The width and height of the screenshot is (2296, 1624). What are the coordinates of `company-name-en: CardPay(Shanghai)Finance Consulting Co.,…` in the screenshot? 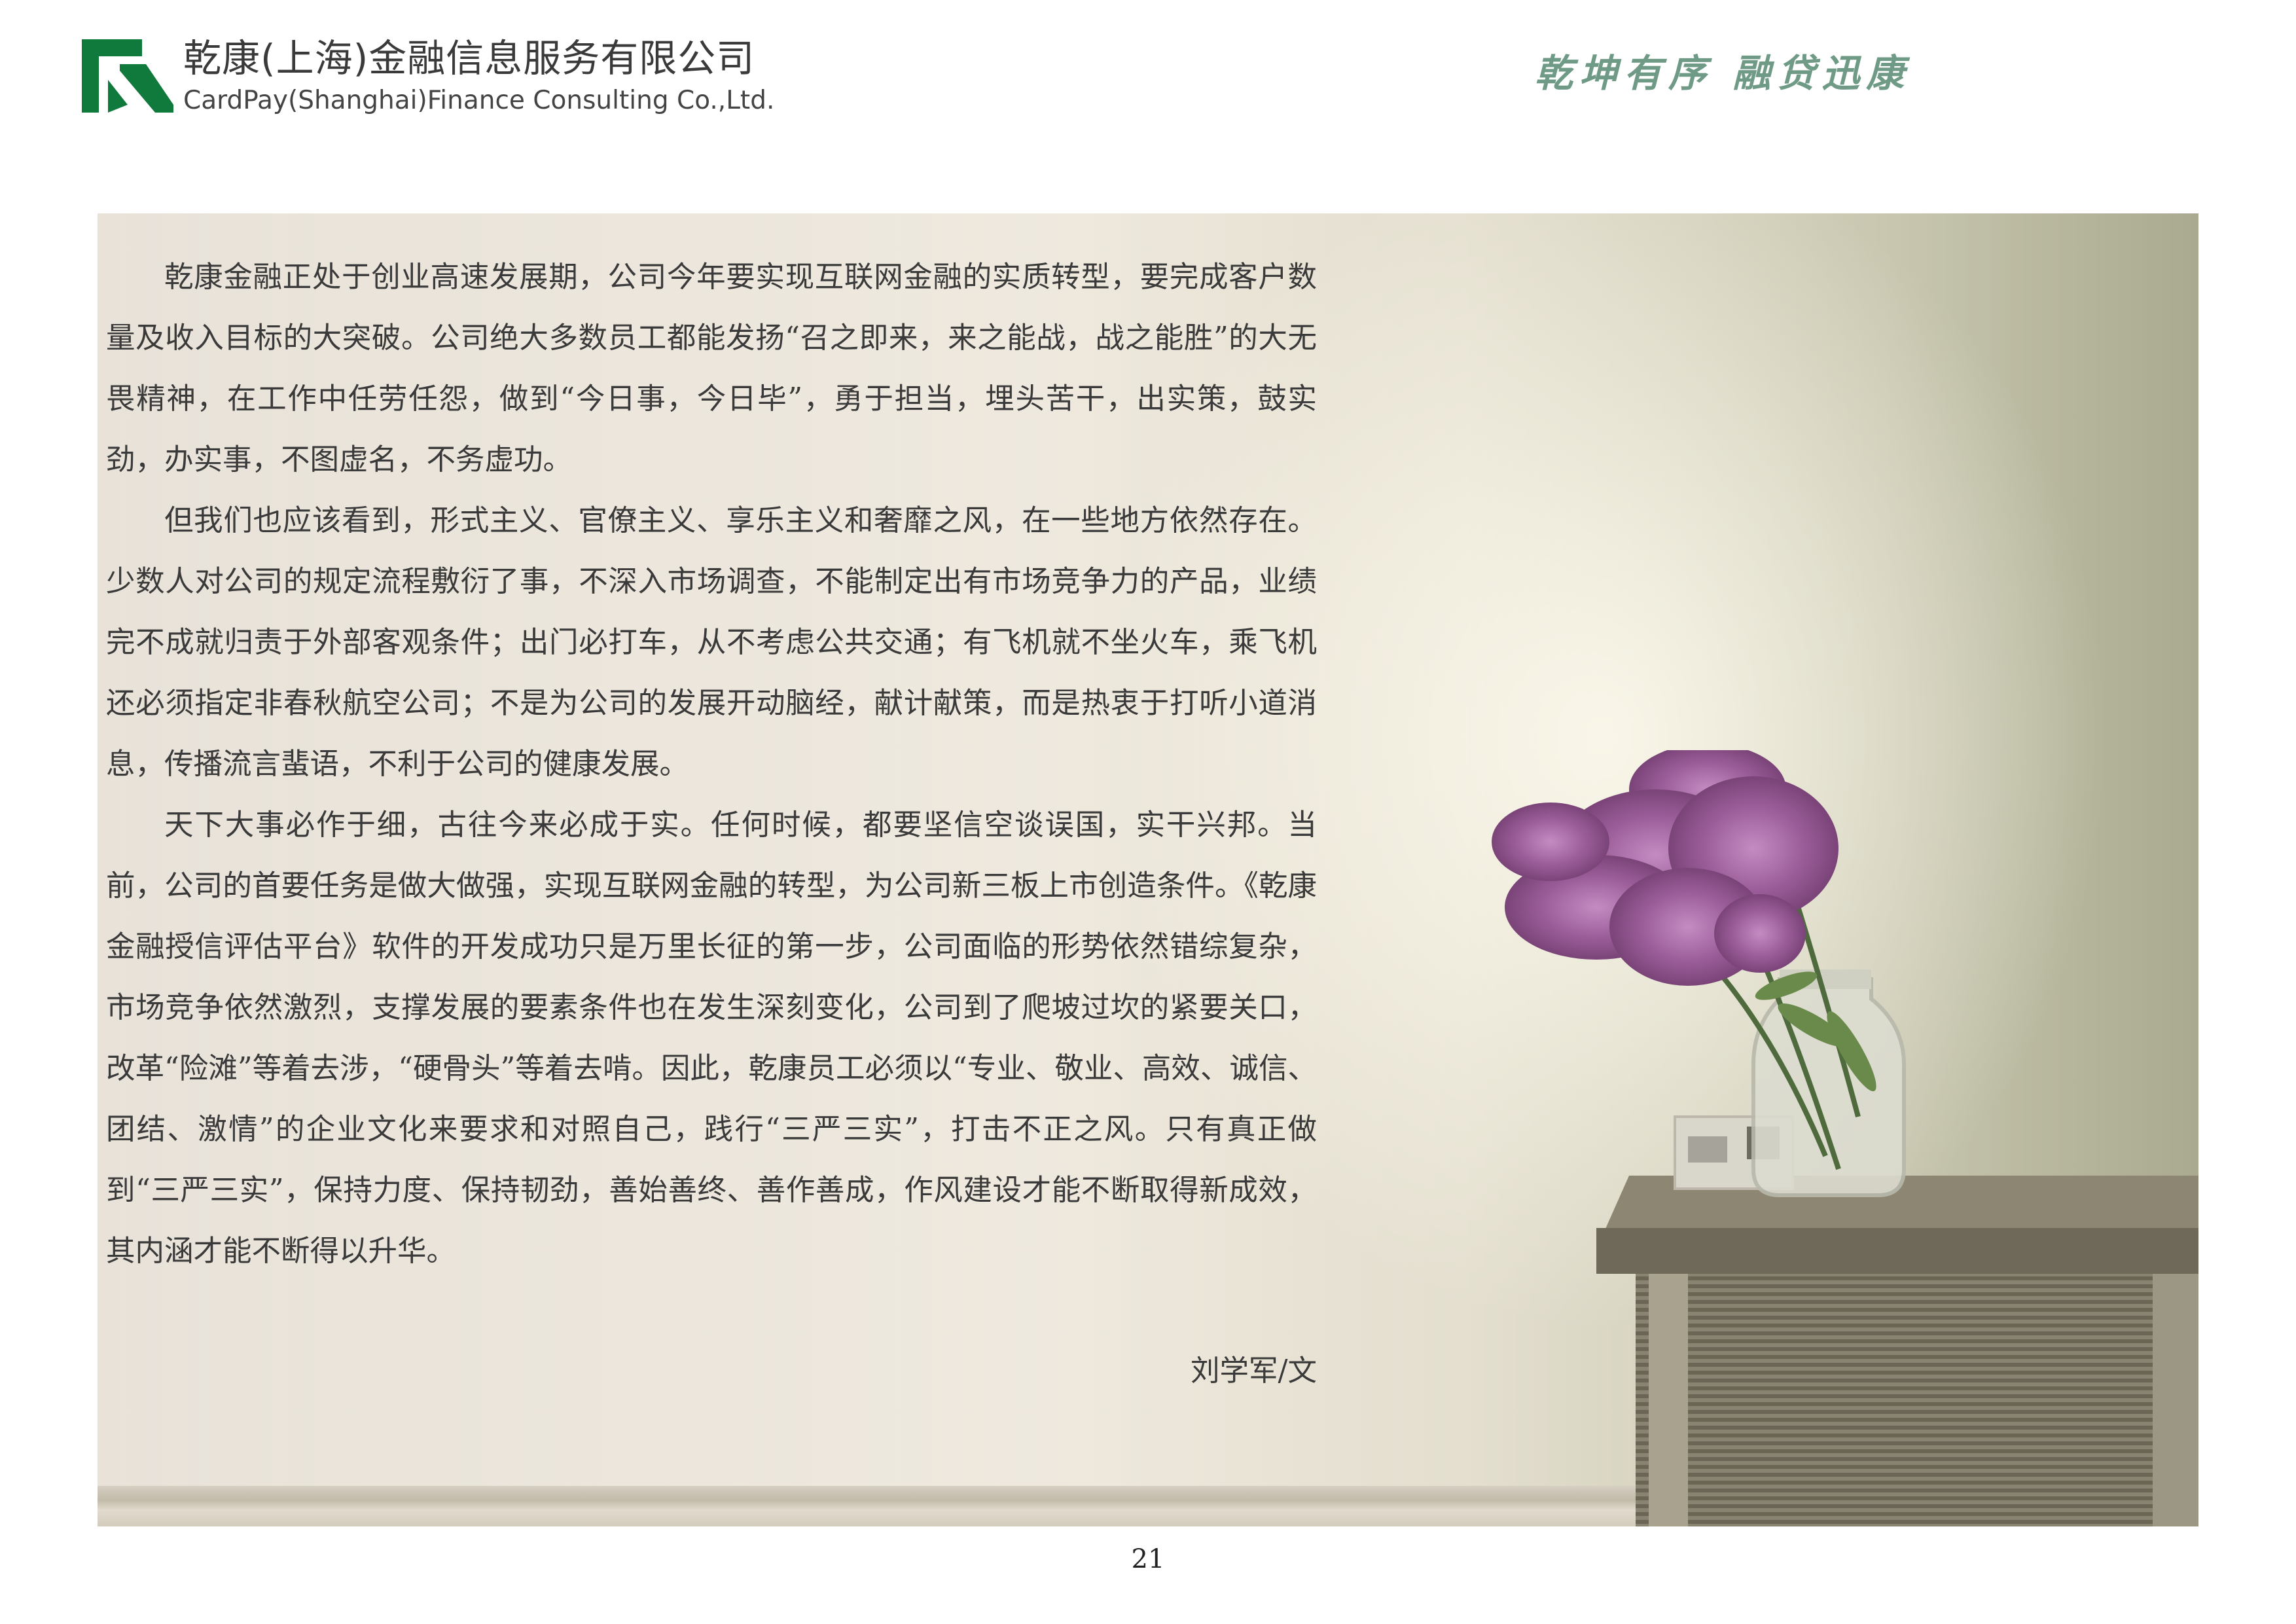 It's located at (479, 100).